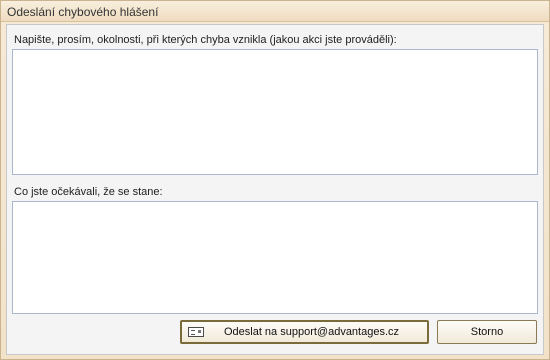 The height and width of the screenshot is (360, 550). Describe the element at coordinates (275, 11) in the screenshot. I see `title-bar: Odeslání chybového hlášení` at that location.